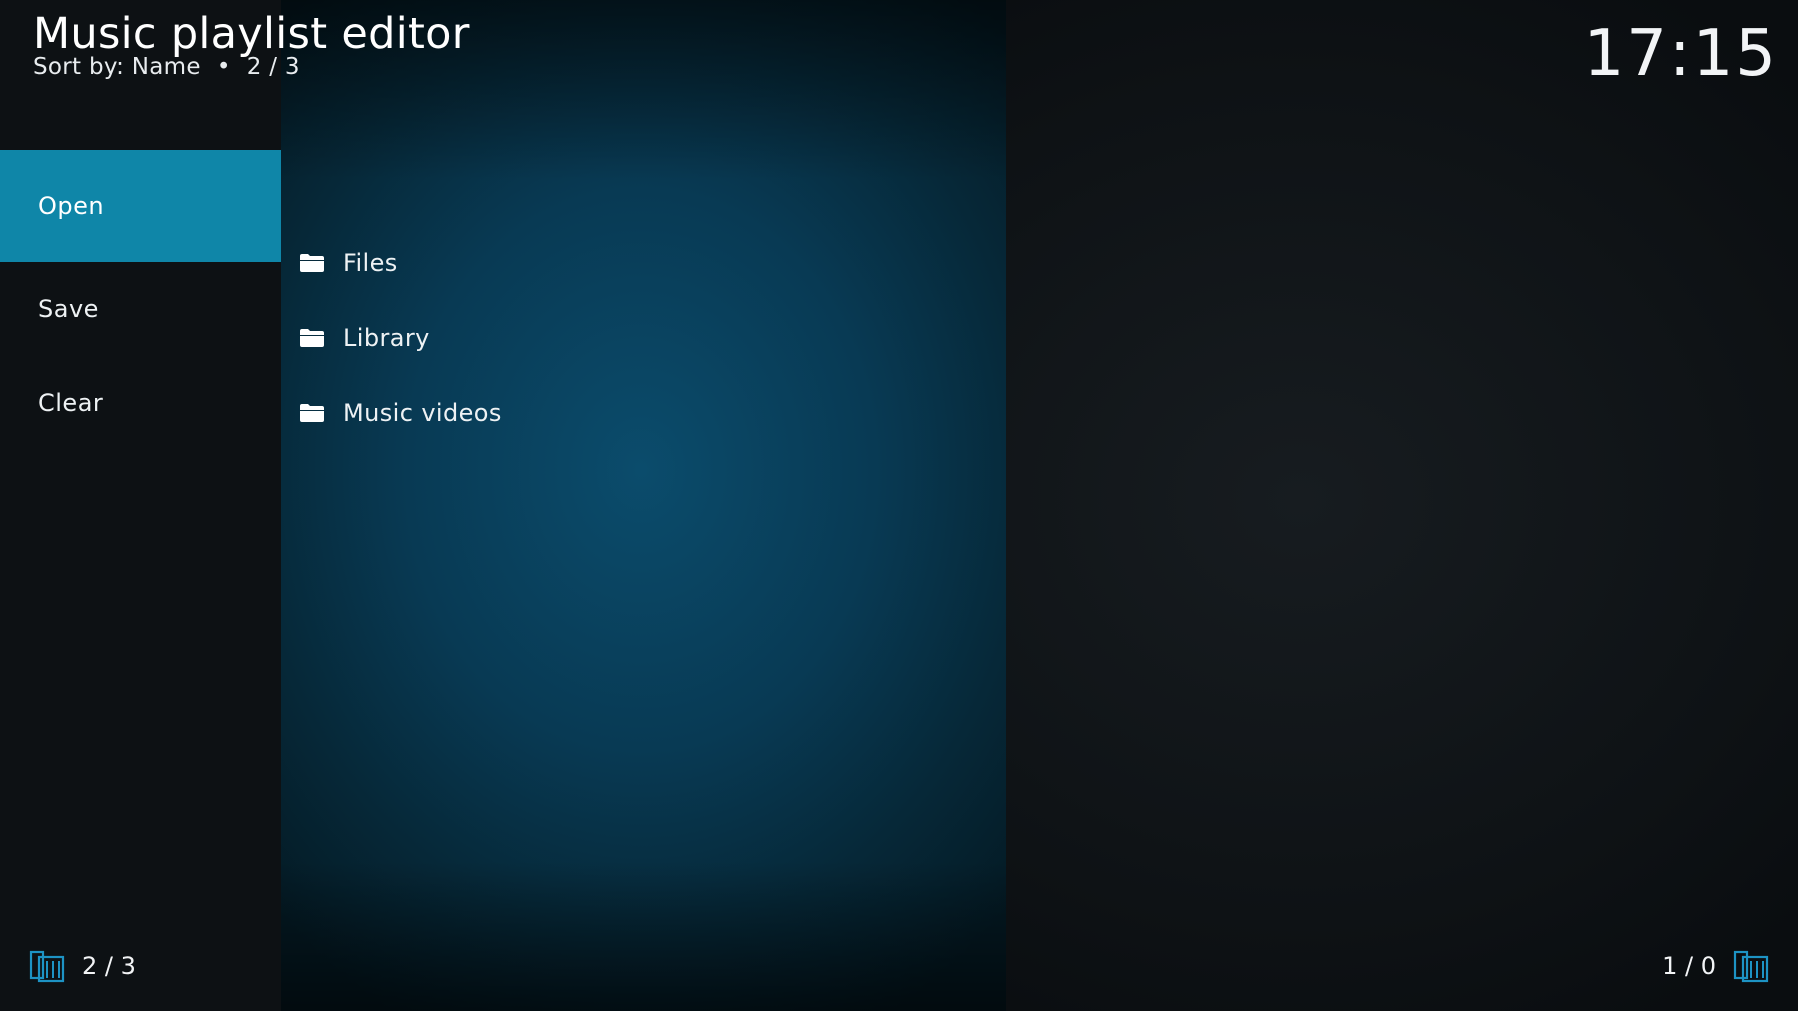 This screenshot has width=1798, height=1011. I want to click on footer-right-counter: 1 / 0, so click(1716, 966).